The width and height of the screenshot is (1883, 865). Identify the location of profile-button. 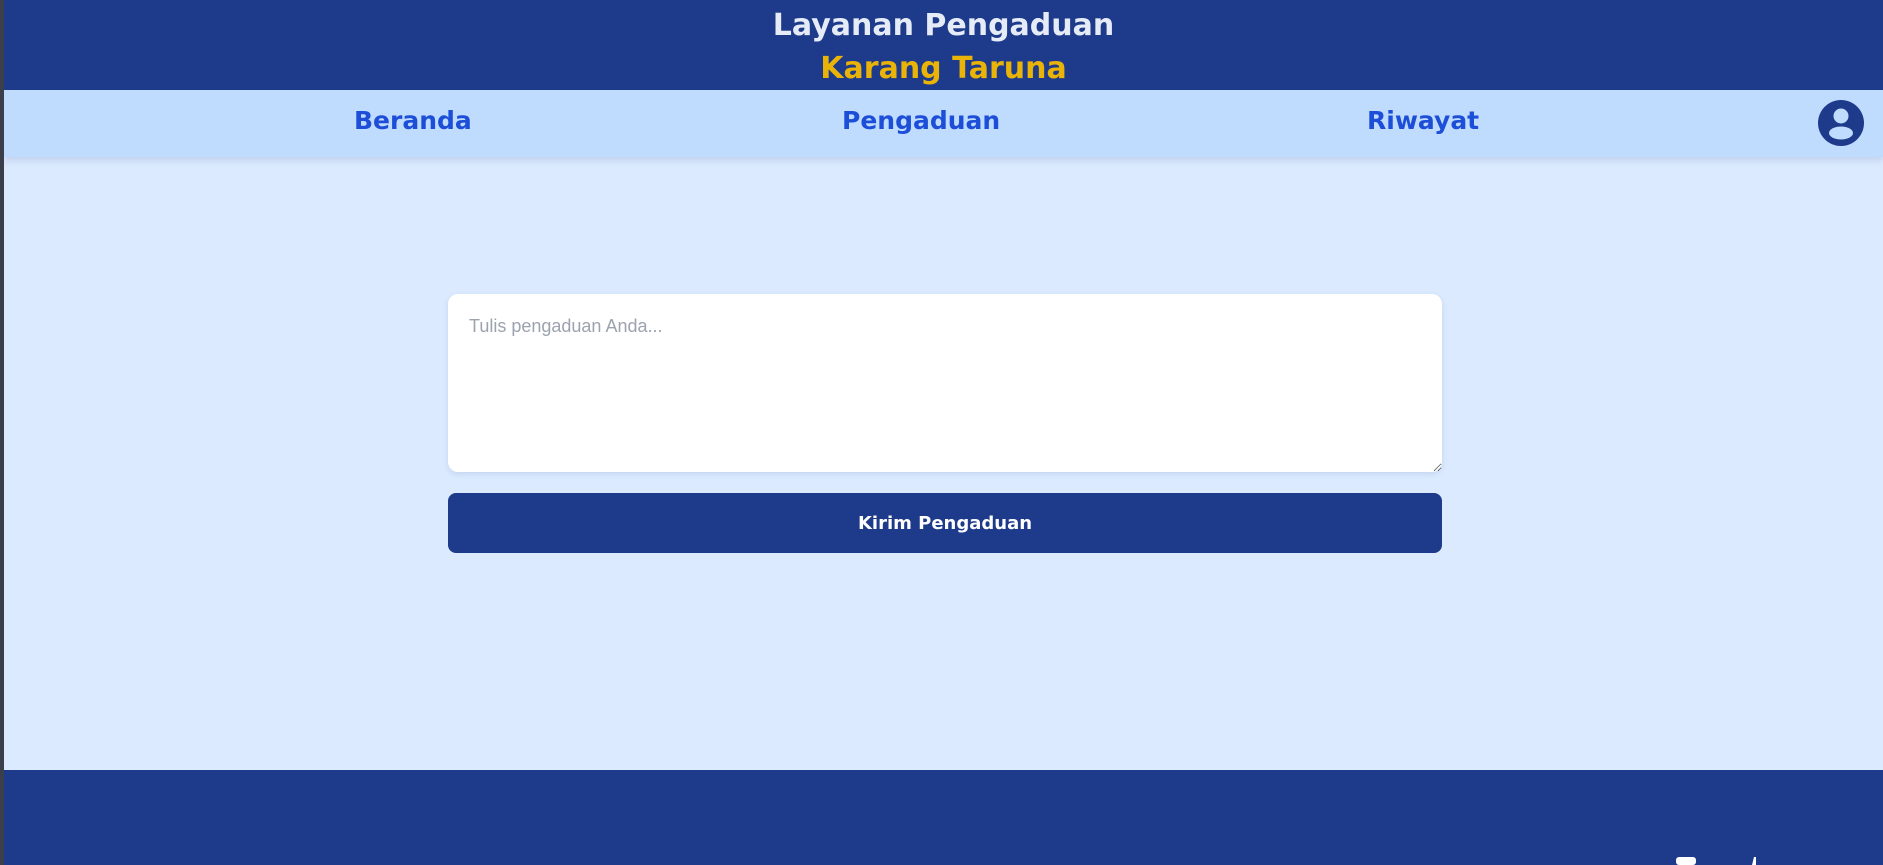
(1841, 123).